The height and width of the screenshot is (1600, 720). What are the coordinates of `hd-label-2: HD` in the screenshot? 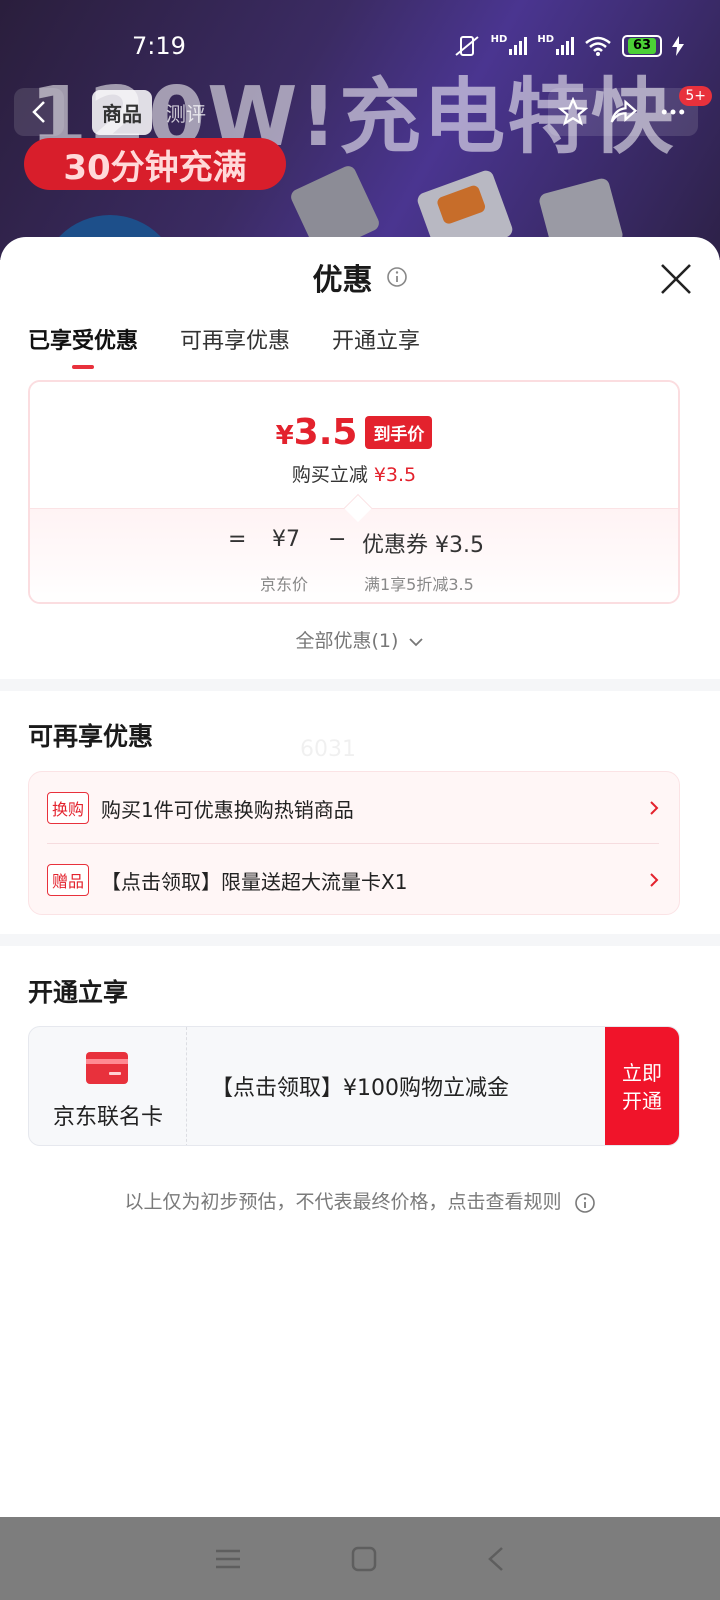 It's located at (545, 39).